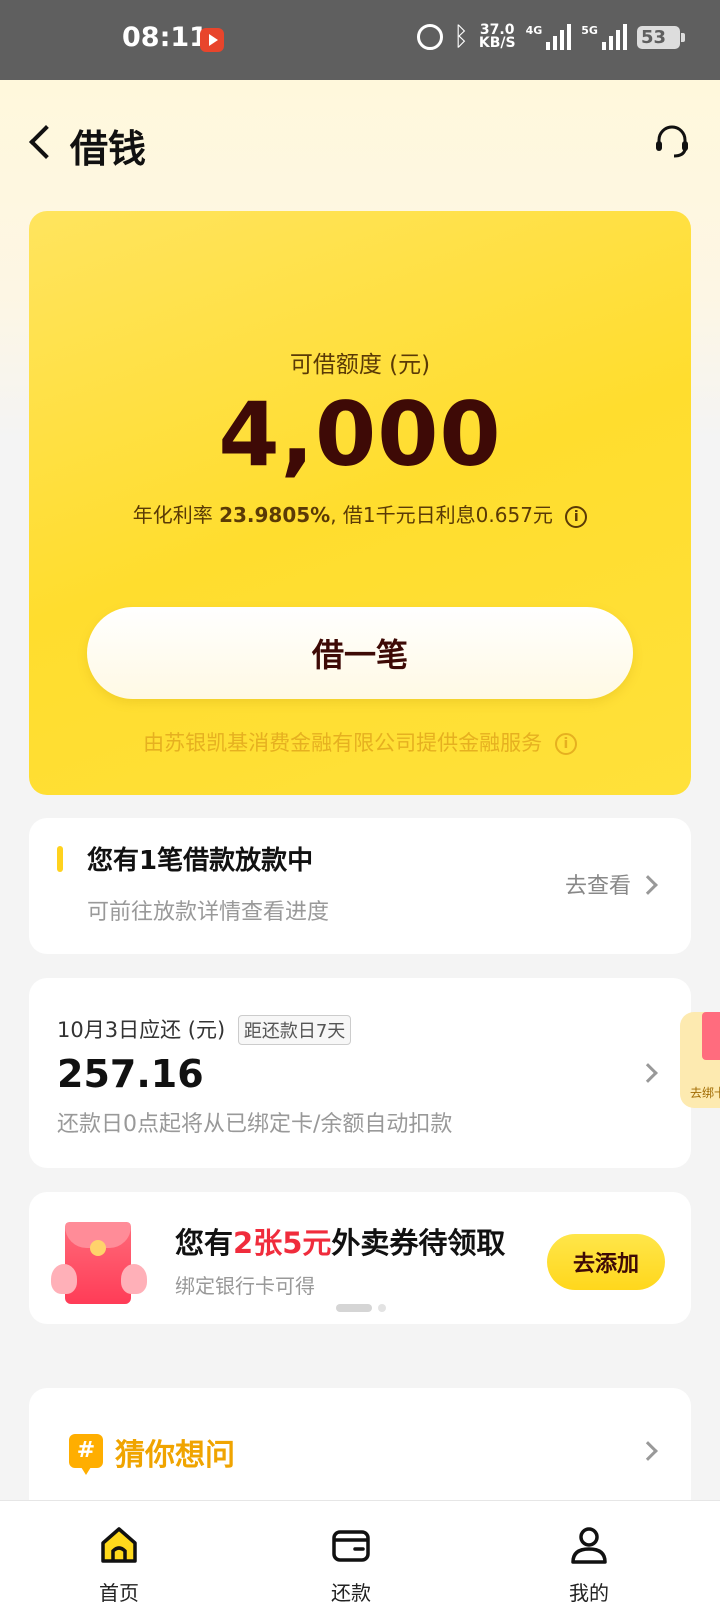 The width and height of the screenshot is (720, 1608). Describe the element at coordinates (497, 36) in the screenshot. I see `network-speed: 37.0 KB/S` at that location.